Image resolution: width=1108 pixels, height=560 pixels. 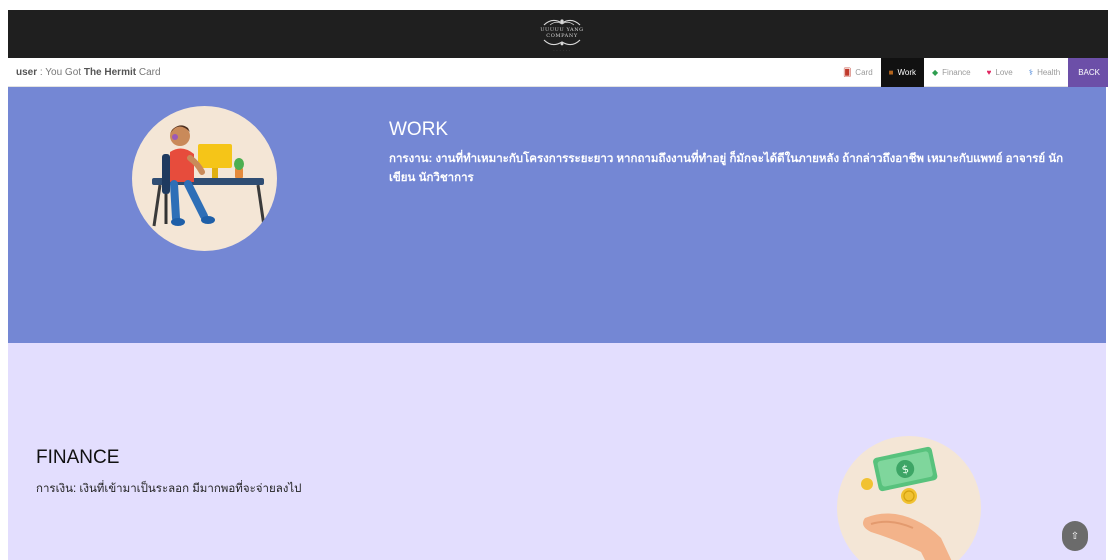 What do you see at coordinates (864, 72) in the screenshot?
I see `nav-item-label: Card` at bounding box center [864, 72].